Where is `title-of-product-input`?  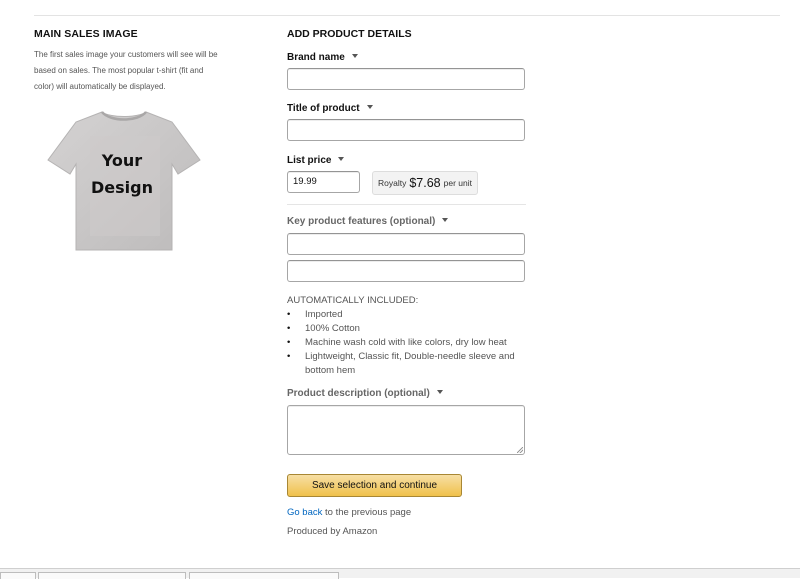
title-of-product-input is located at coordinates (406, 130).